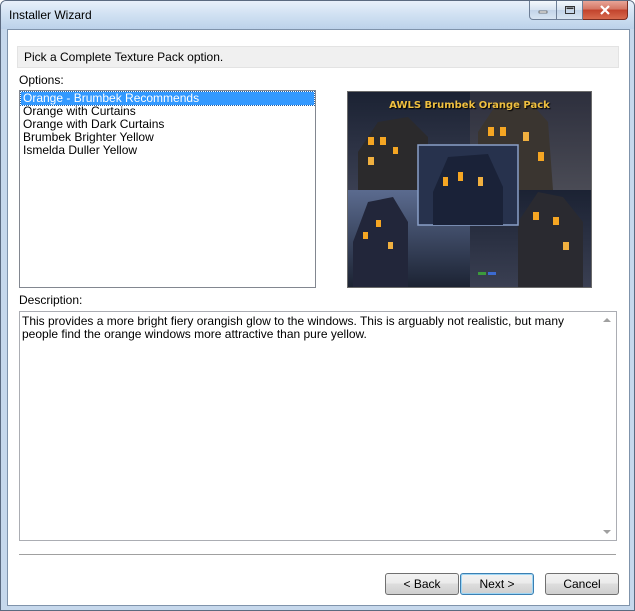 The width and height of the screenshot is (635, 611). I want to click on caption-buttons, so click(578, 11).